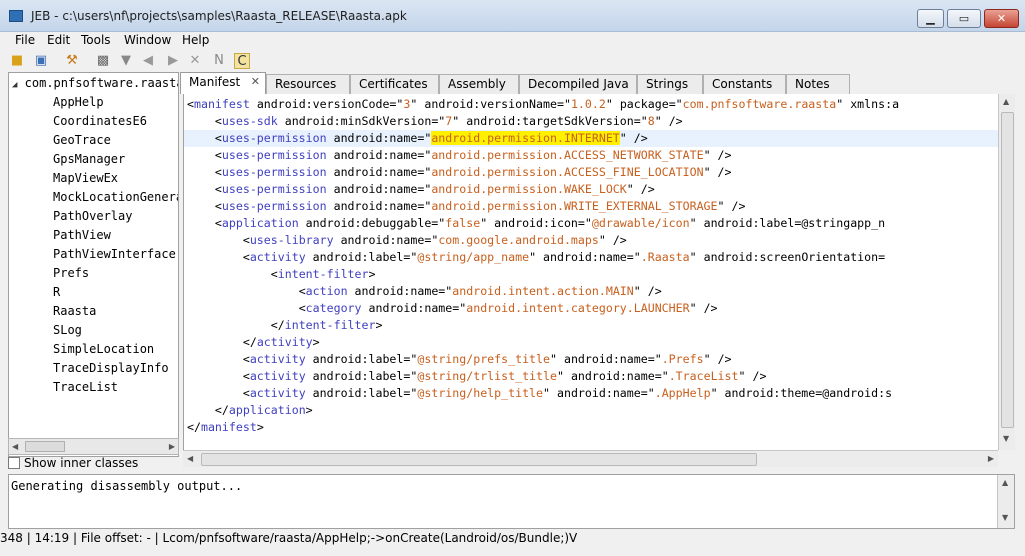 The width and height of the screenshot is (1025, 556). Describe the element at coordinates (930, 18) in the screenshot. I see `minimize-button: ▁` at that location.